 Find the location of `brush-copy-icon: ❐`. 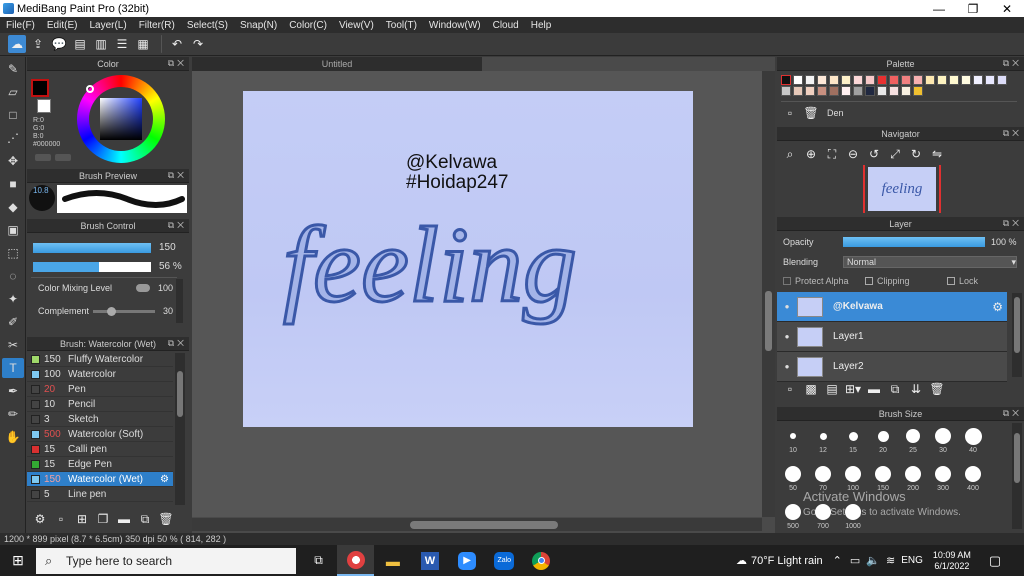

brush-copy-icon: ❐ is located at coordinates (103, 519).